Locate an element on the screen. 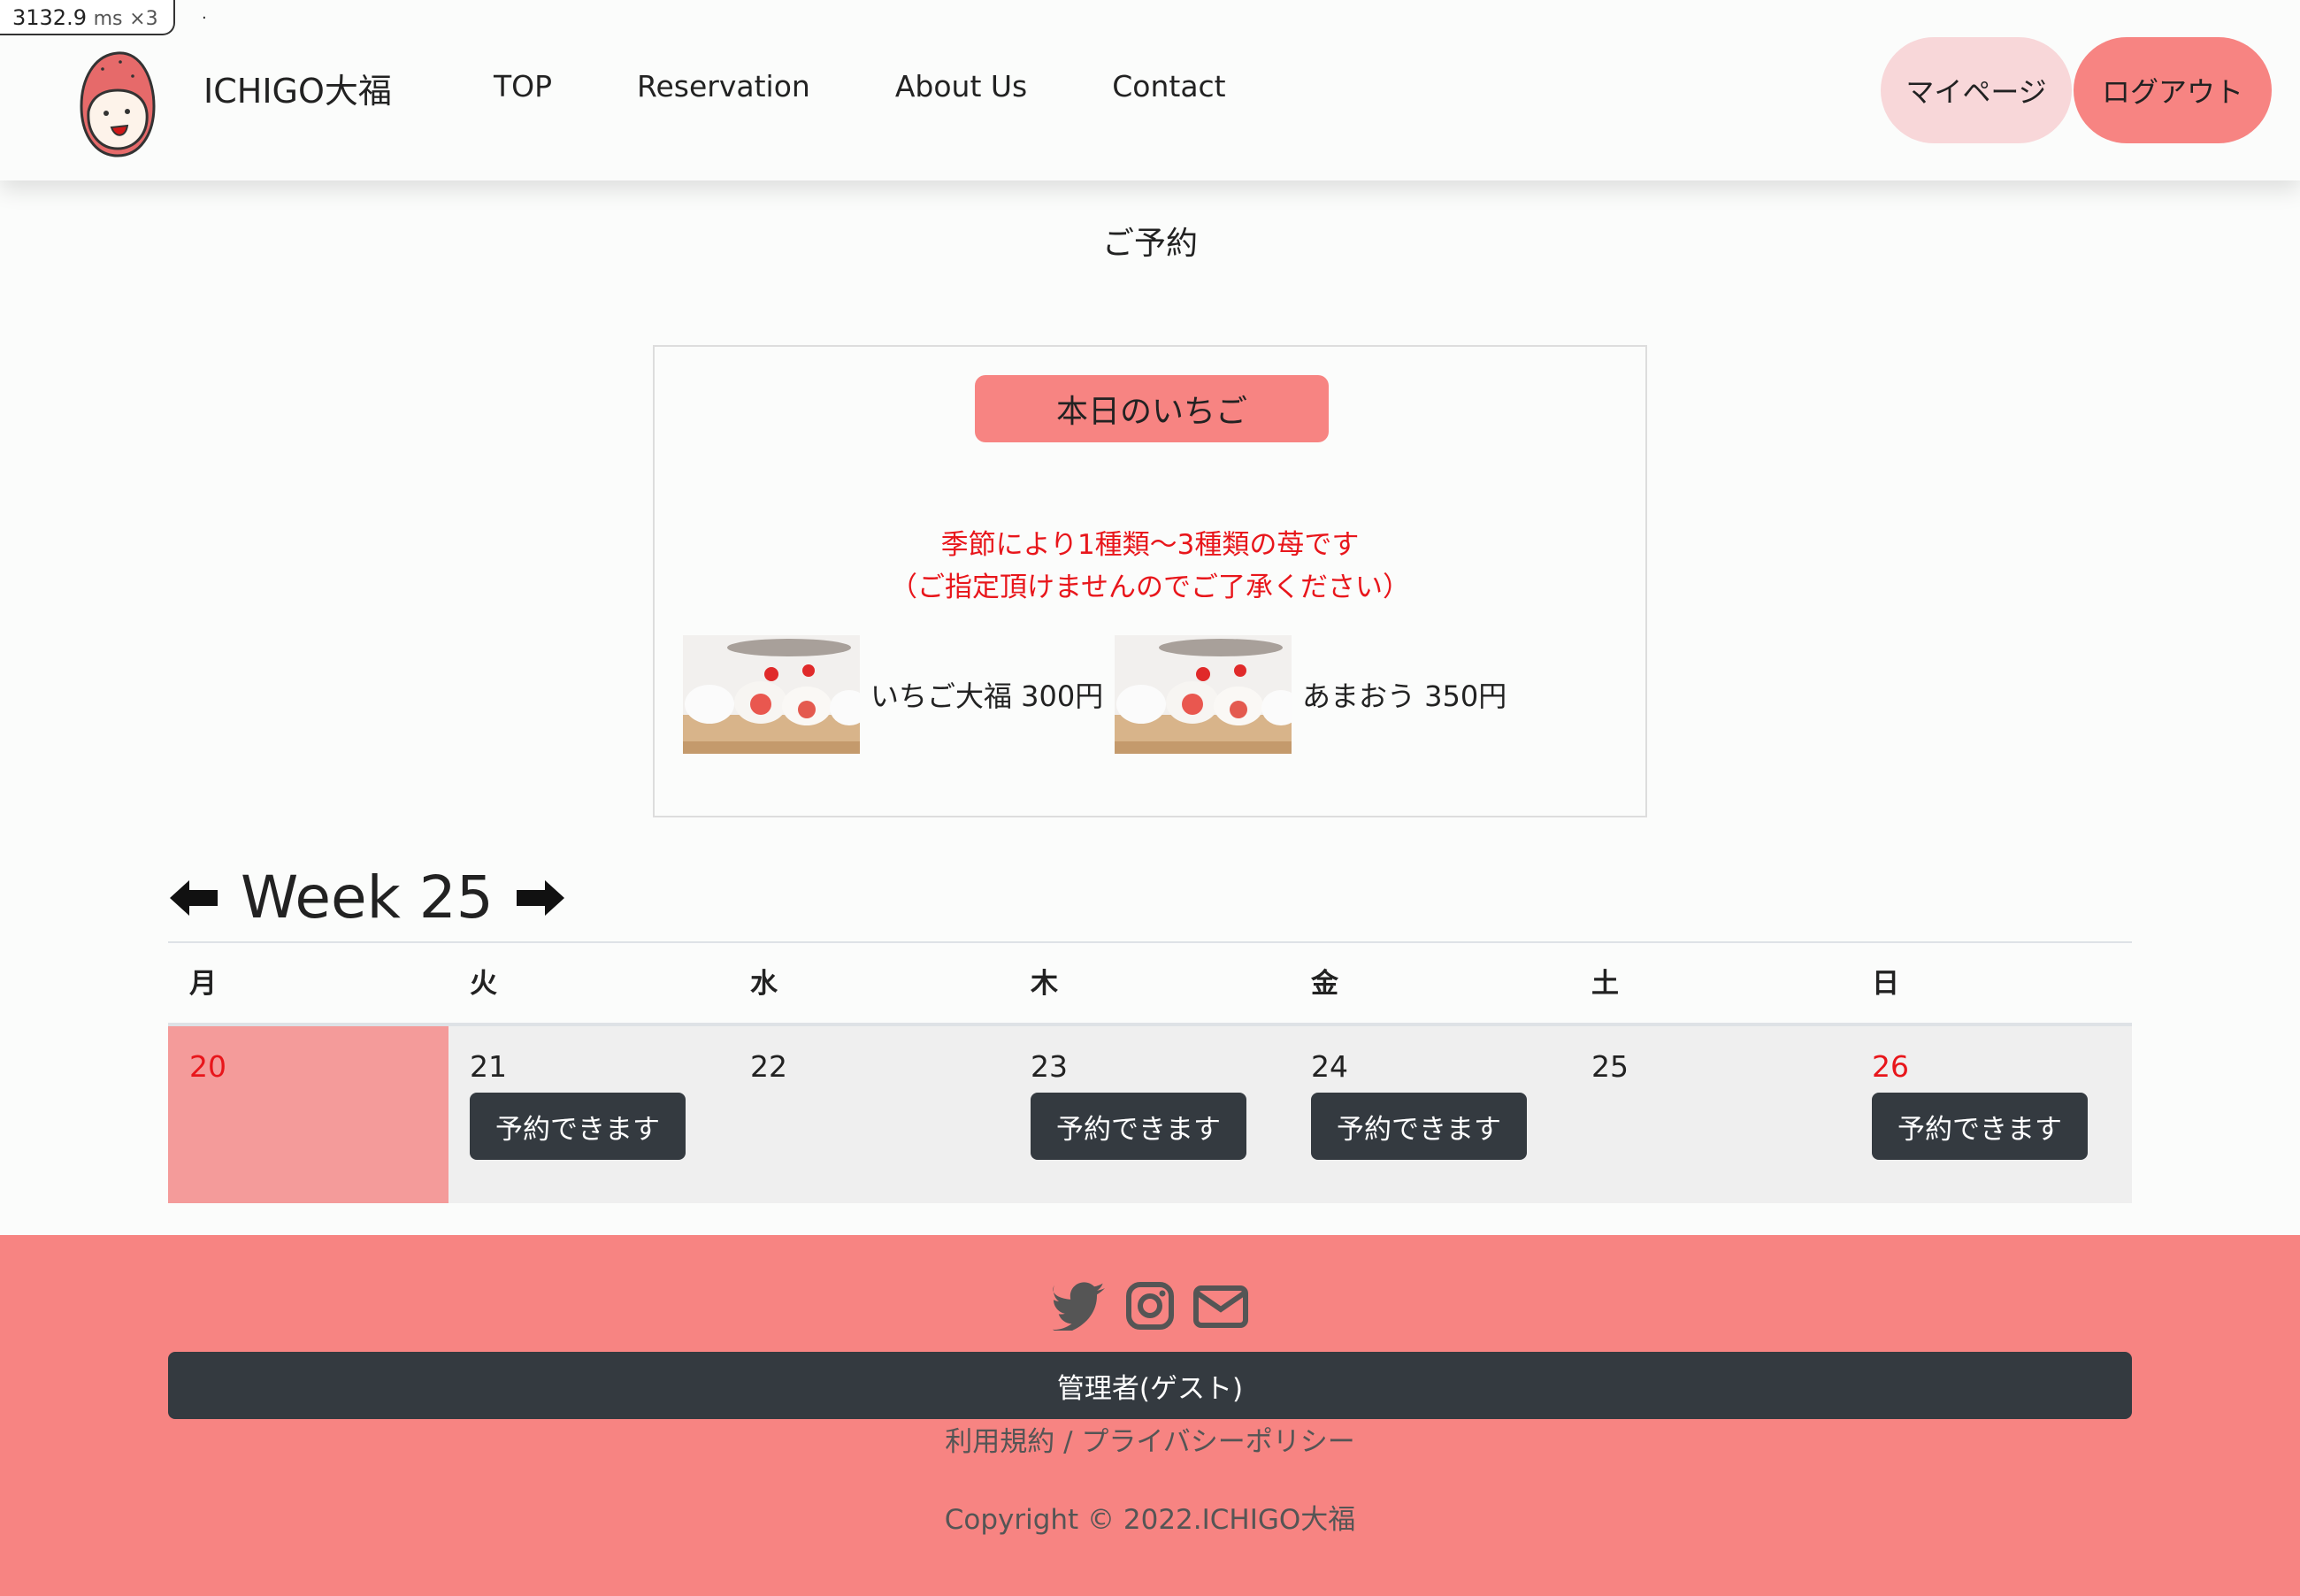 The image size is (2300, 1596). perf-badge: 3132.9 ms ×3 is located at coordinates (87, 17).